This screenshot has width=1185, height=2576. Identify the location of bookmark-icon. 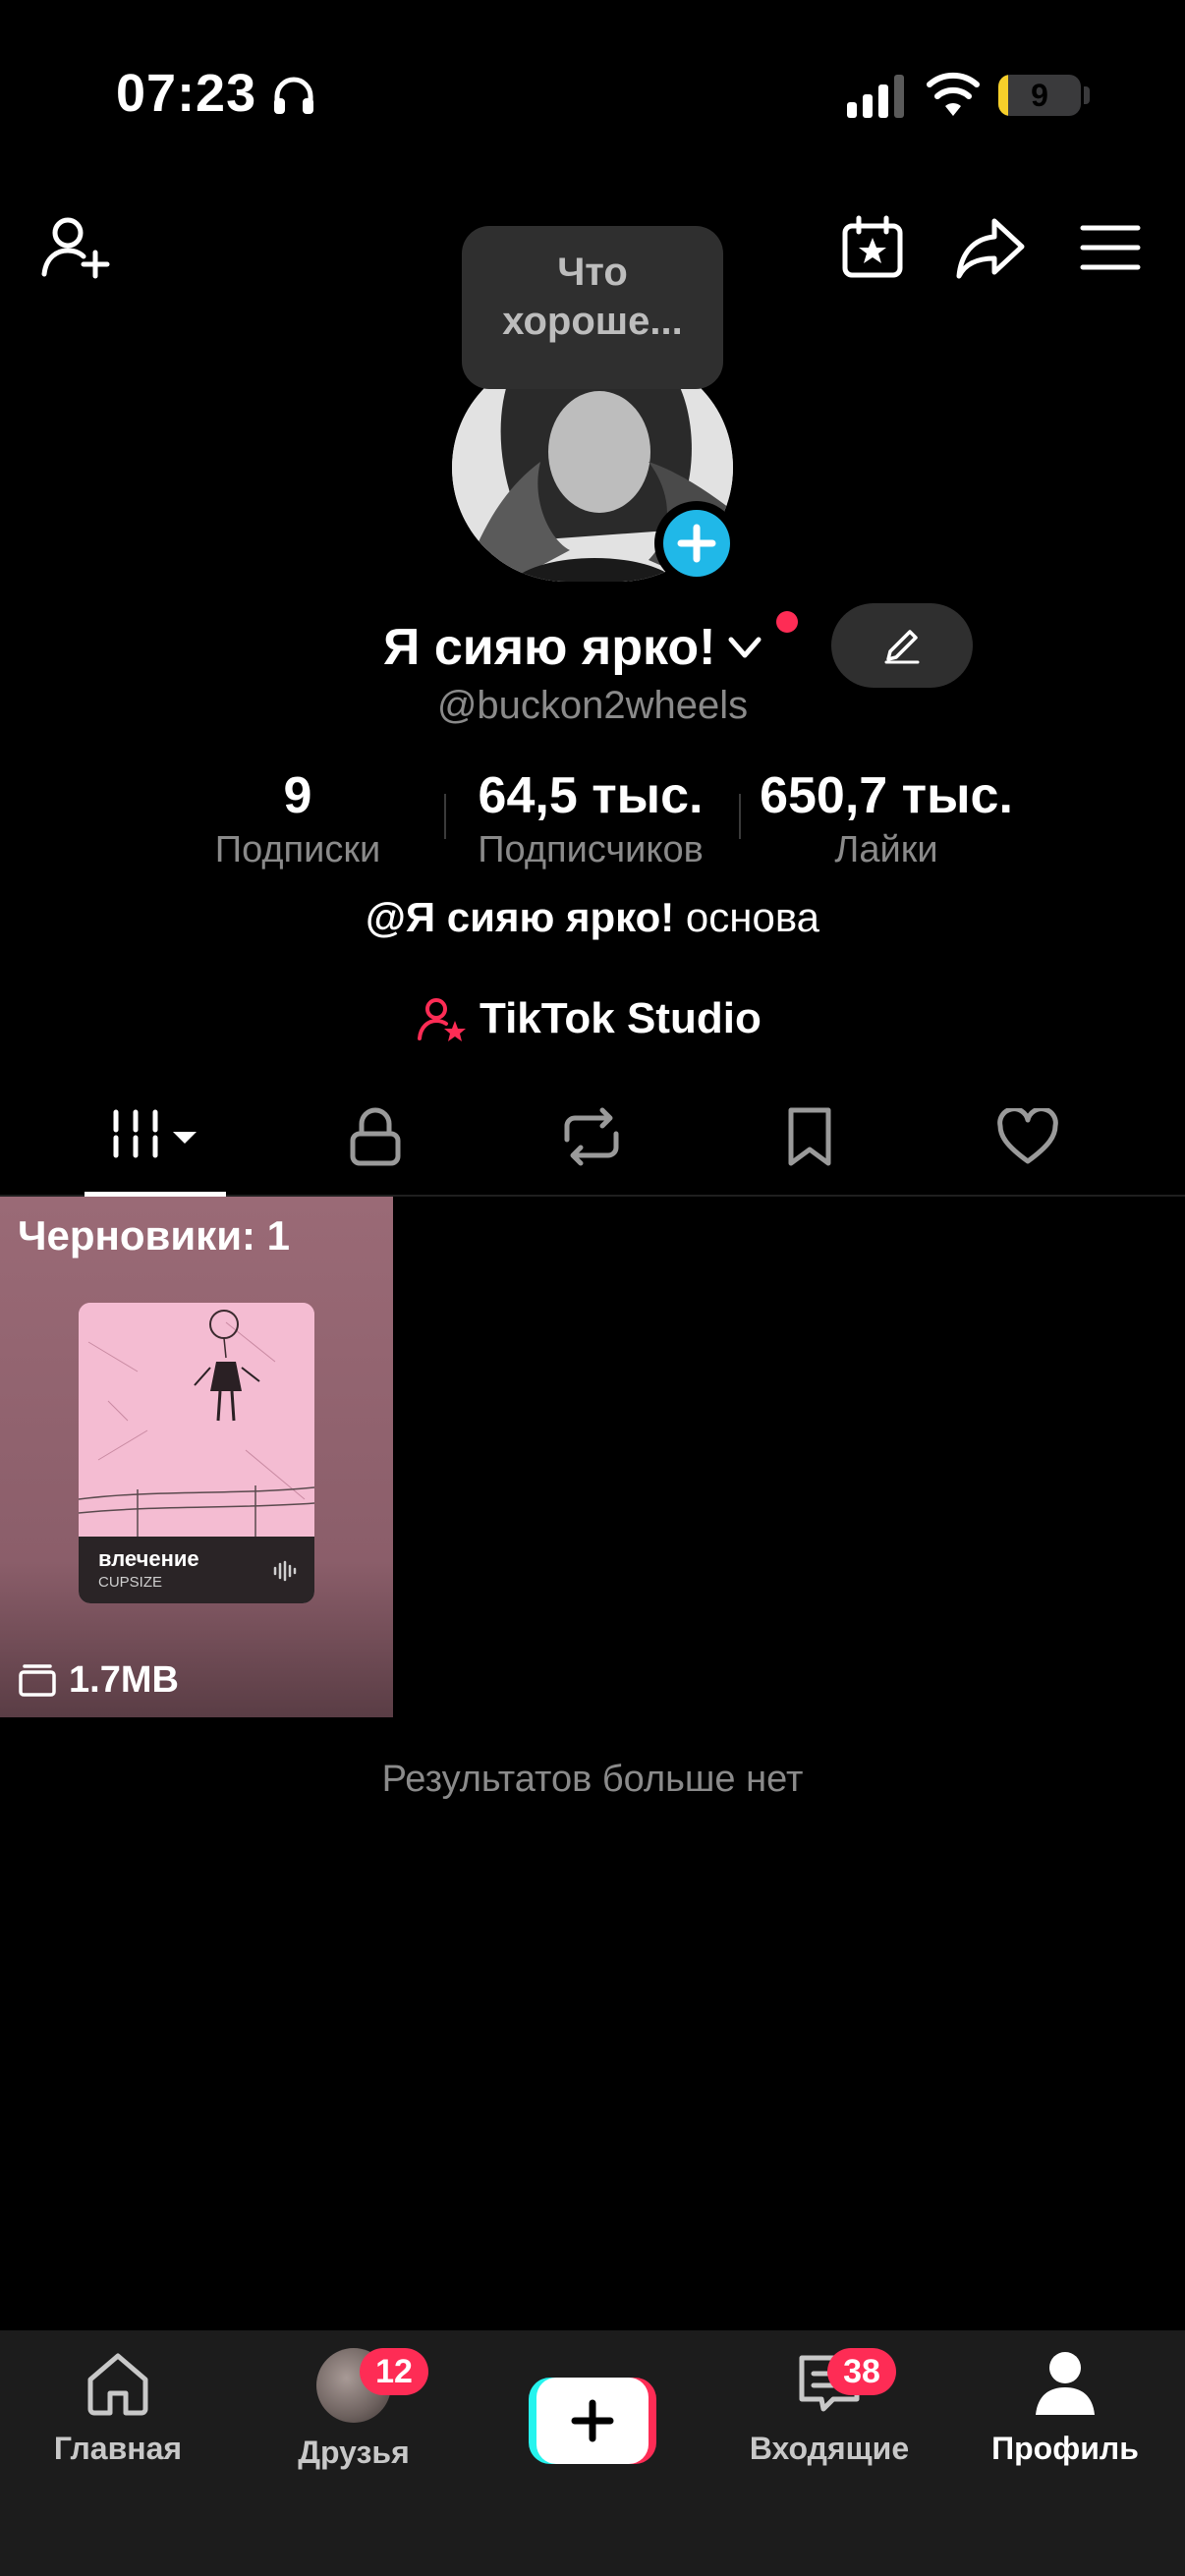
(810, 1136).